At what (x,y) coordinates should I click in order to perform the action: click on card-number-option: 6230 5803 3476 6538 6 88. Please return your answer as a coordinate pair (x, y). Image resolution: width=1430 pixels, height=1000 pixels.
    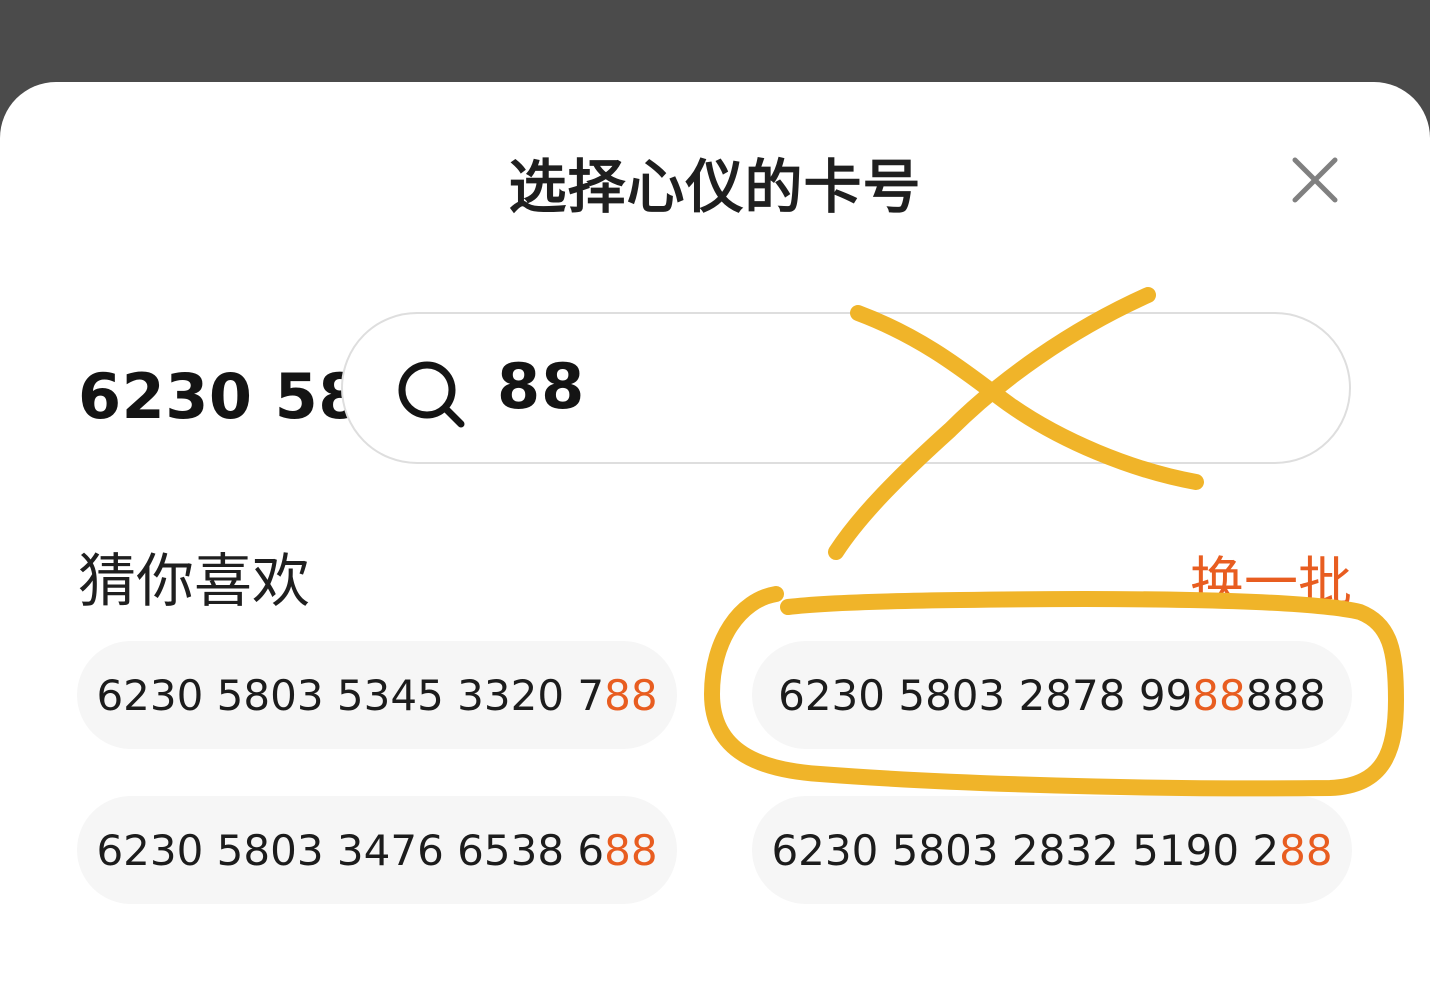
    Looking at the image, I should click on (377, 850).